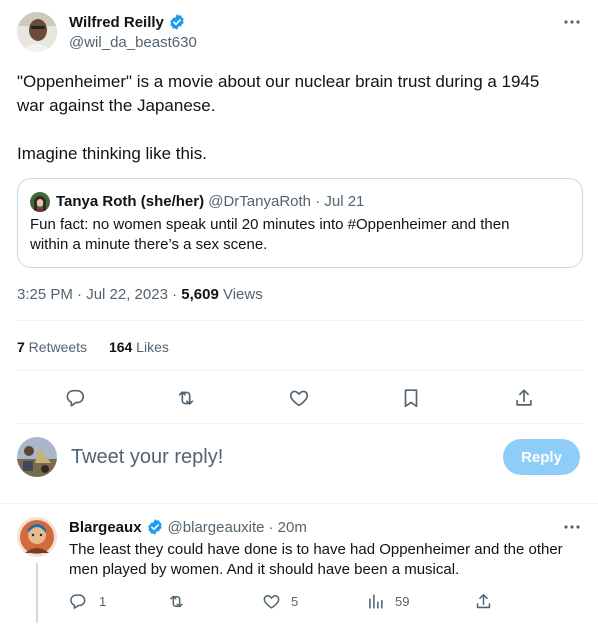  Describe the element at coordinates (37, 537) in the screenshot. I see `reply-author-avatar` at that location.